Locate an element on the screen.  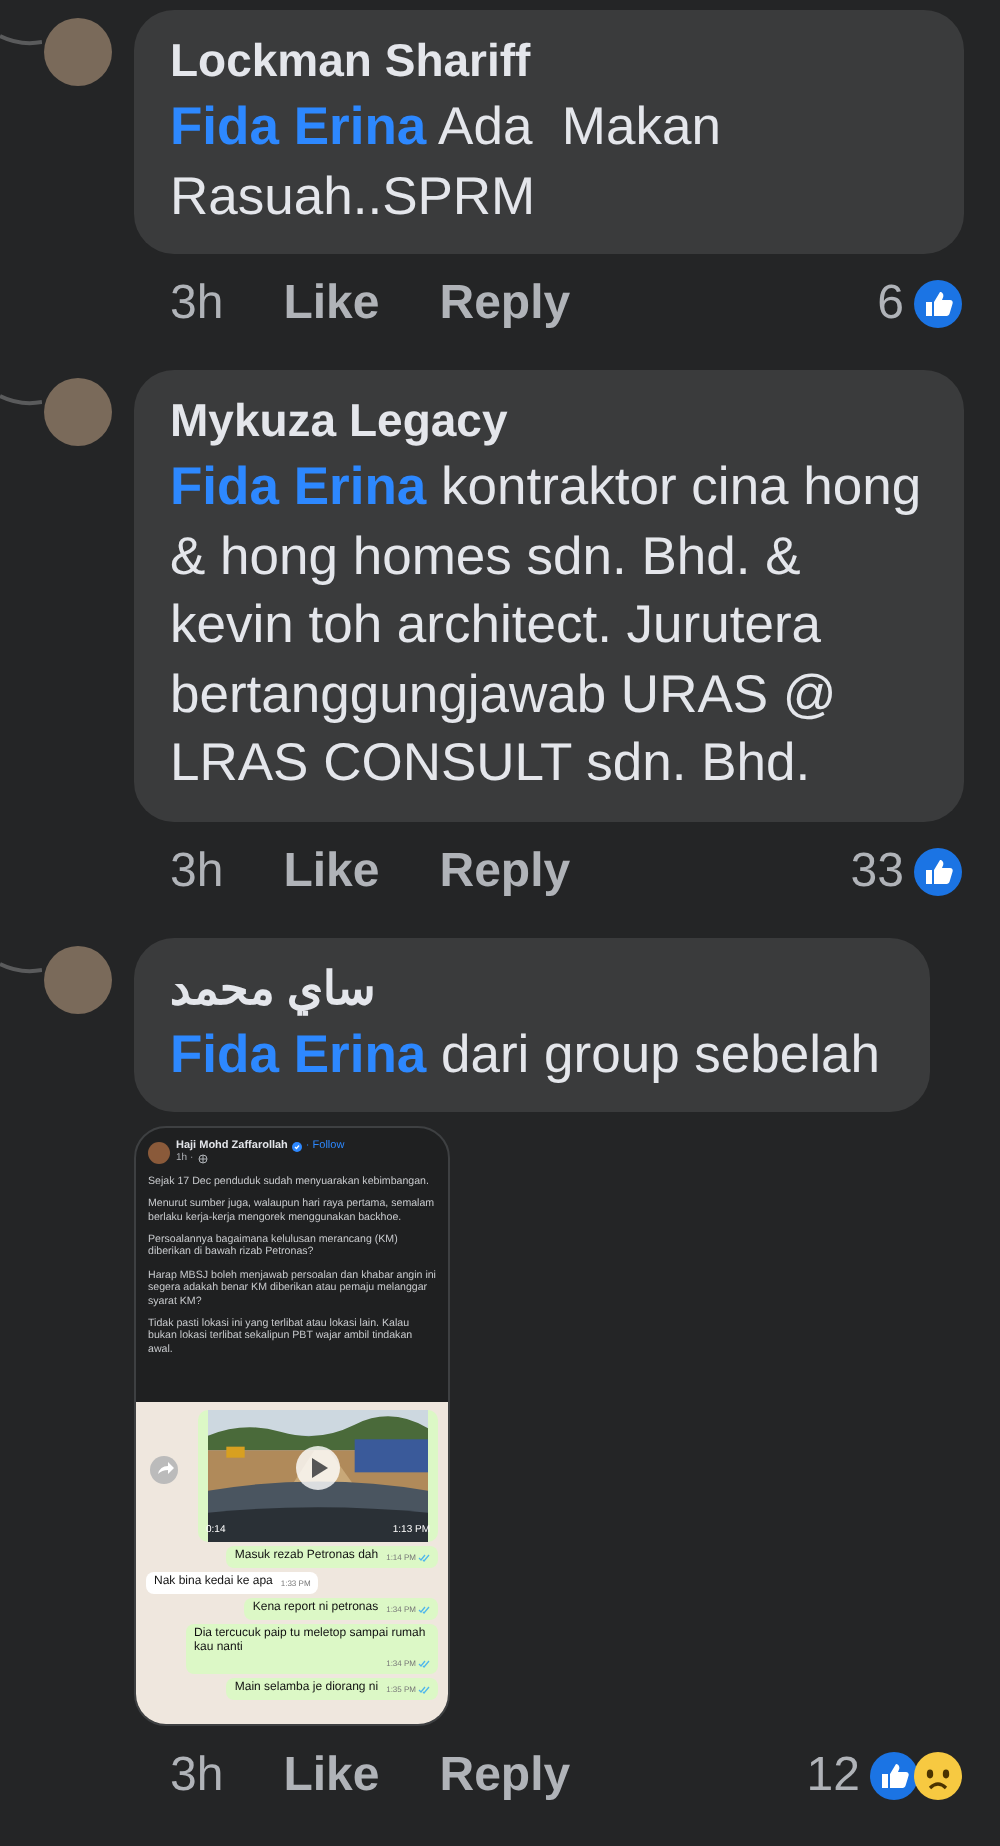
play-icon is located at coordinates (318, 1468).